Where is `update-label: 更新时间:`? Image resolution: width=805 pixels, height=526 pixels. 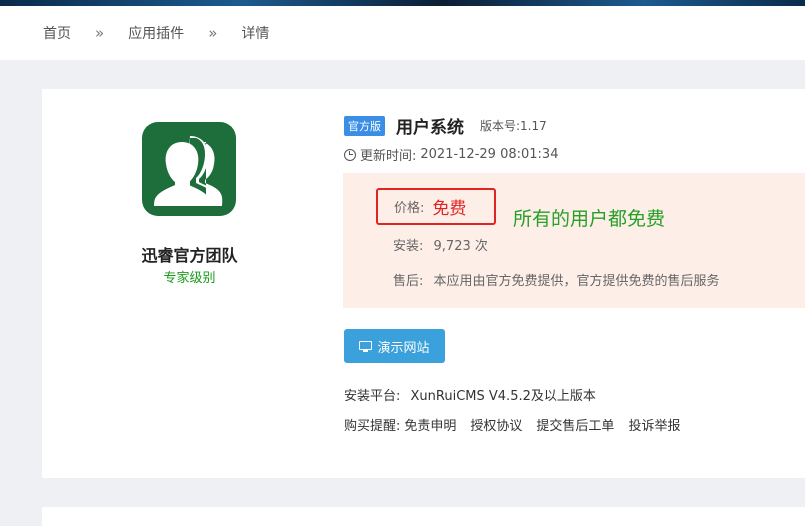
update-label: 更新时间: is located at coordinates (388, 156).